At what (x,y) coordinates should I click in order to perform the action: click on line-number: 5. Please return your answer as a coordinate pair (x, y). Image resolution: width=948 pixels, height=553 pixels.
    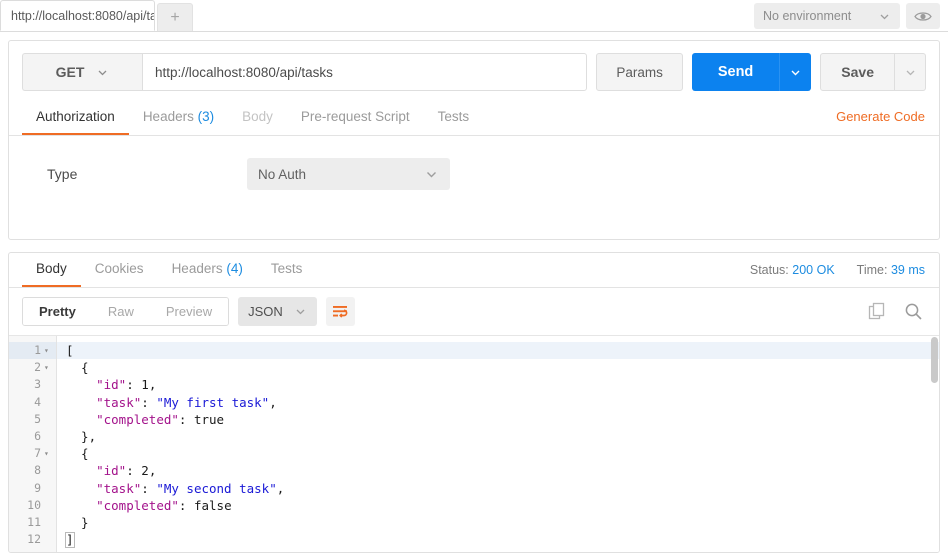
    Looking at the image, I should click on (32, 419).